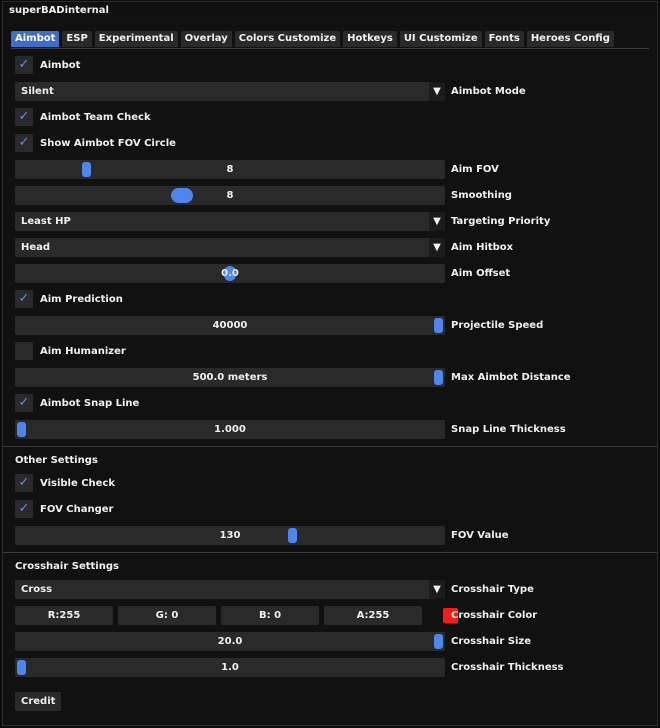  I want to click on crosshair-color-b: B: 0, so click(270, 615).